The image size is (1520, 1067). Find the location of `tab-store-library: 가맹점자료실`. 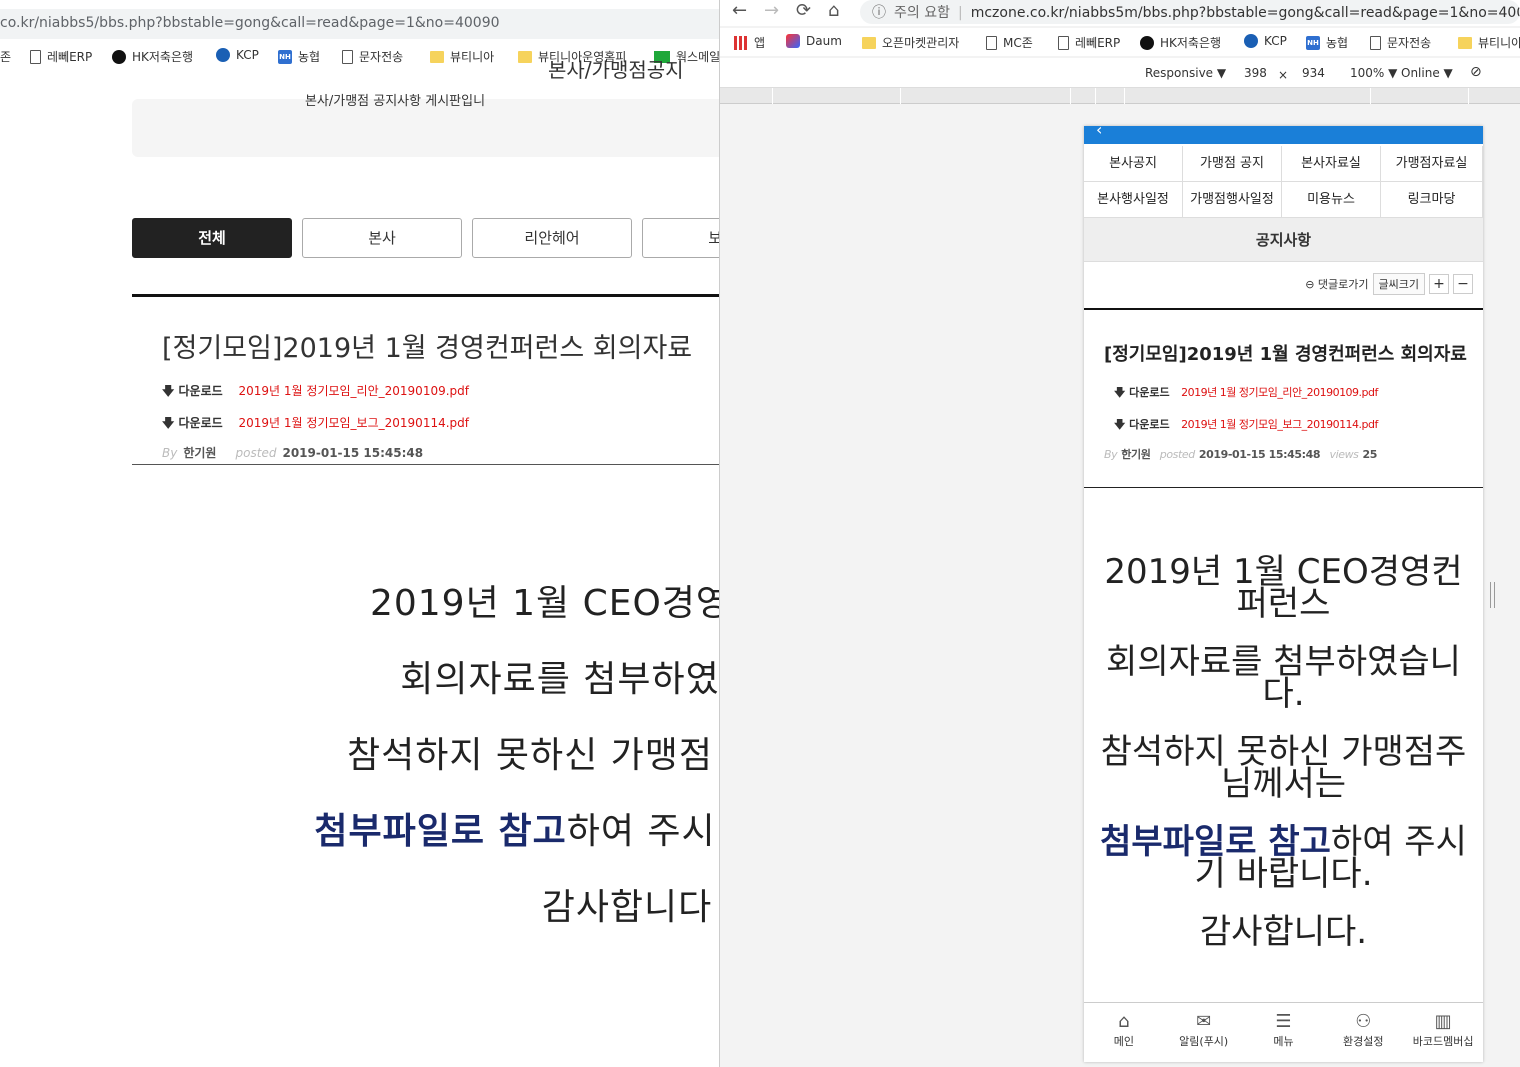

tab-store-library: 가맹점자료실 is located at coordinates (1432, 164).